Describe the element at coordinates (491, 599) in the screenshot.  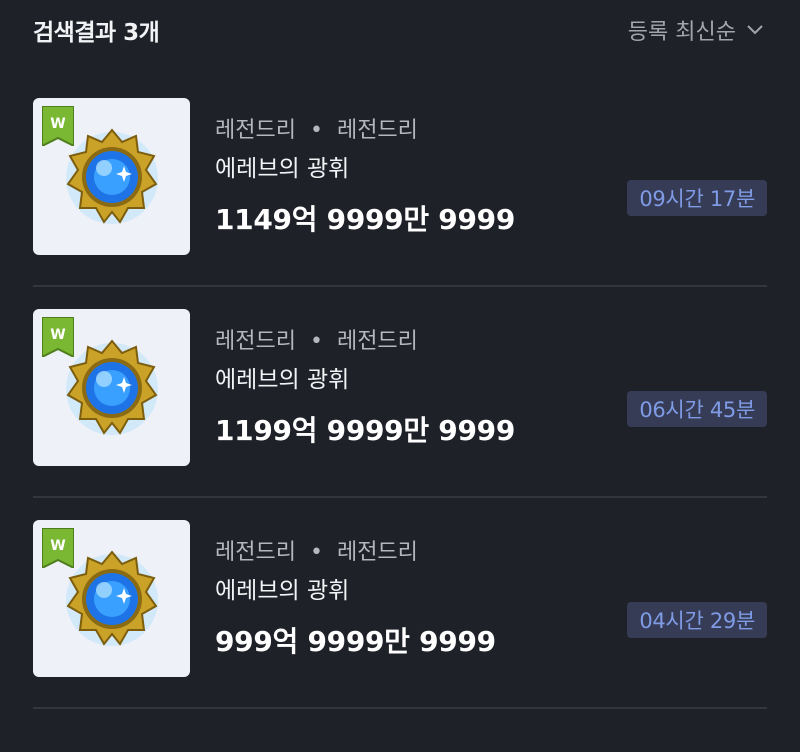
I see `item-details: 레전드리 • 레전드리 에레브의 광휘 999억 9999만 9999` at that location.